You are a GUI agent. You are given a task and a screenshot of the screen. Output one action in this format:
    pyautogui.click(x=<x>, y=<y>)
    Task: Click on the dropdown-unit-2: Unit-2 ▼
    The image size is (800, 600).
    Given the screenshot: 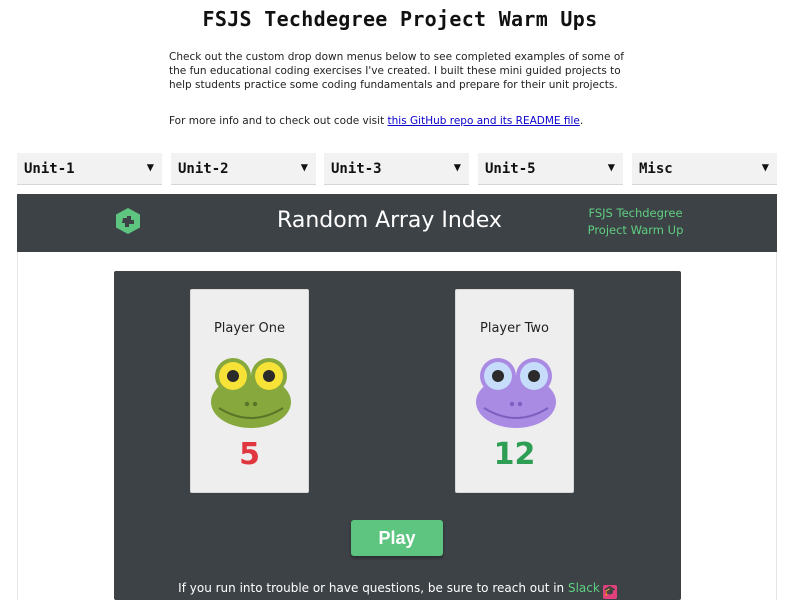 What is the action you would take?
    pyautogui.click(x=243, y=169)
    